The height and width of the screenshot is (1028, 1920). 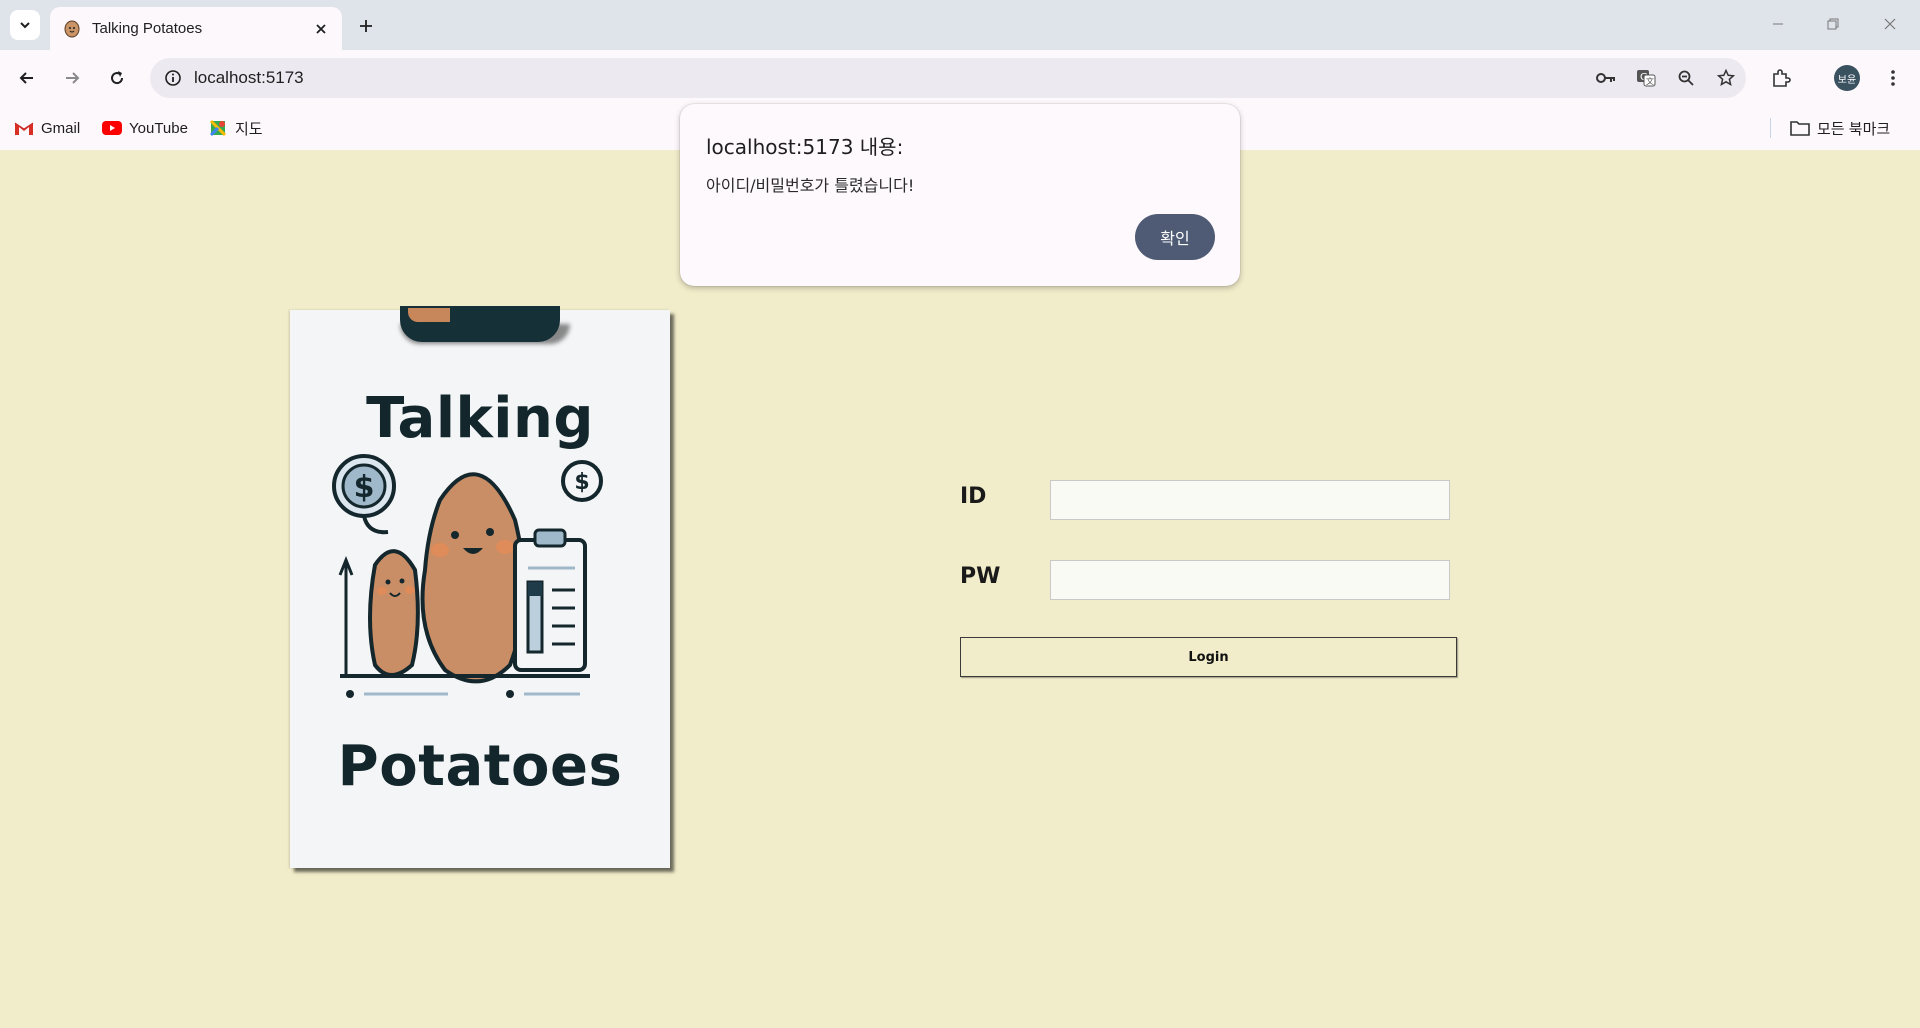 What do you see at coordinates (1250, 500) in the screenshot?
I see `id-input` at bounding box center [1250, 500].